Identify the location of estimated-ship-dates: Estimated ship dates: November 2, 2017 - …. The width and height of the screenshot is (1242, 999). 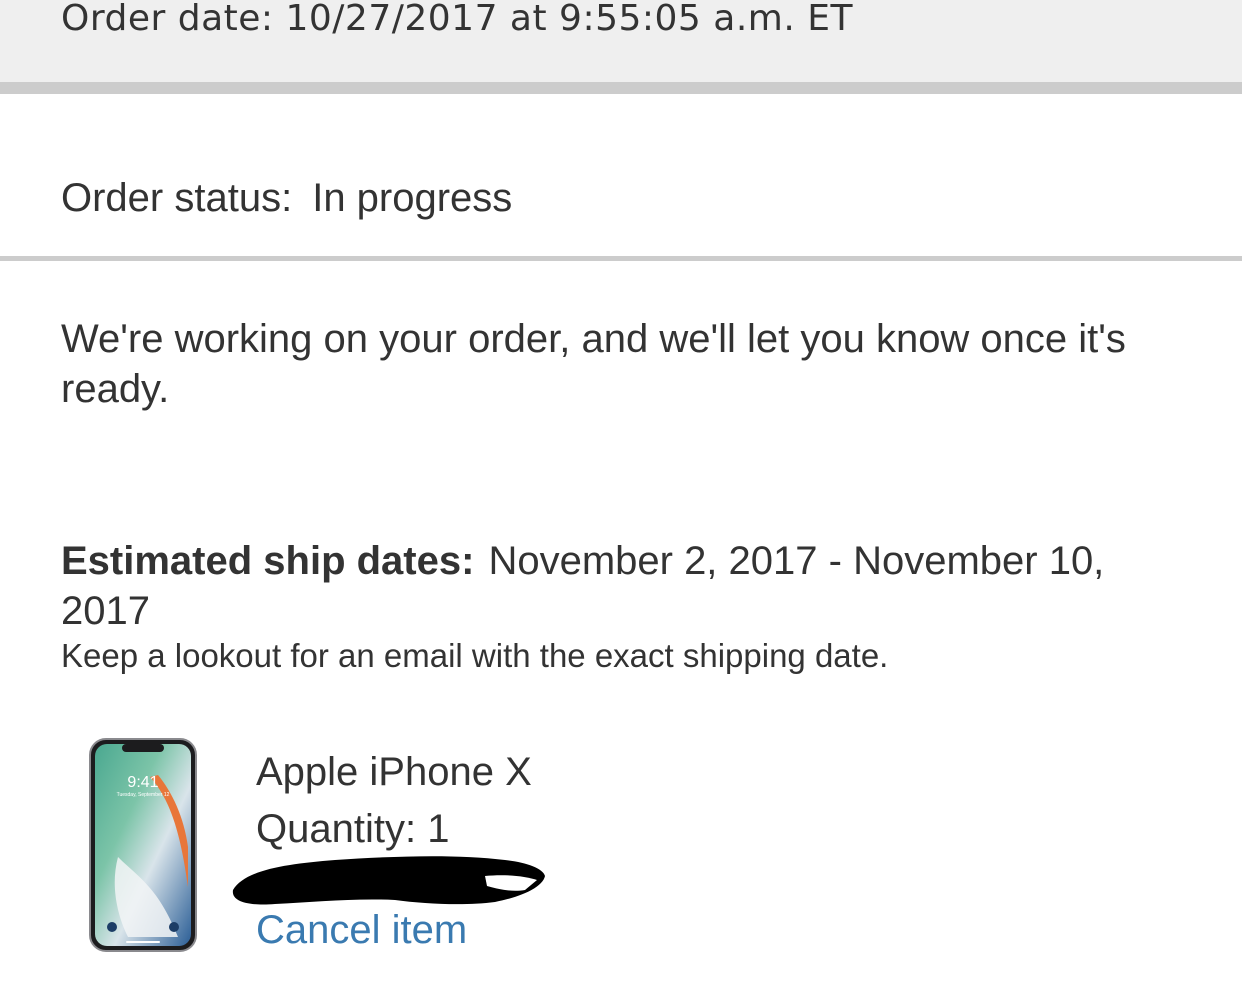
(626, 586).